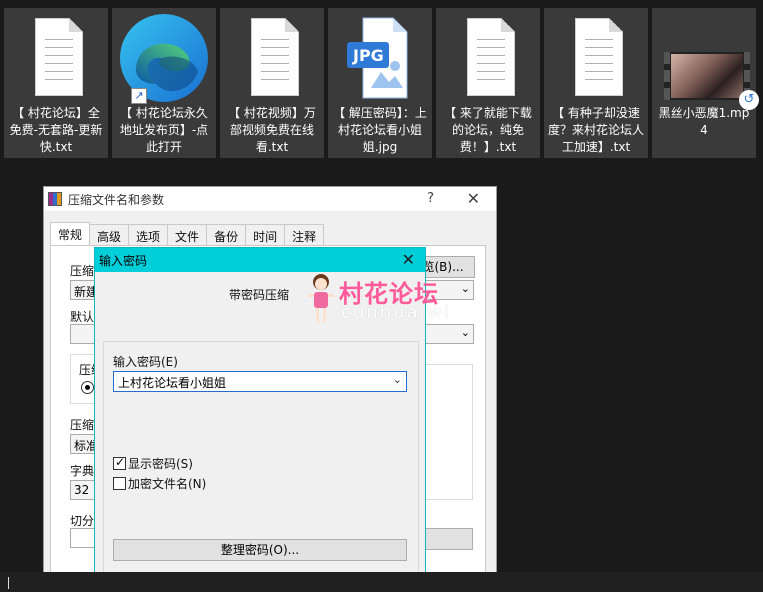 This screenshot has height=592, width=763. Describe the element at coordinates (321, 298) in the screenshot. I see `girl-mascot-icon` at that location.